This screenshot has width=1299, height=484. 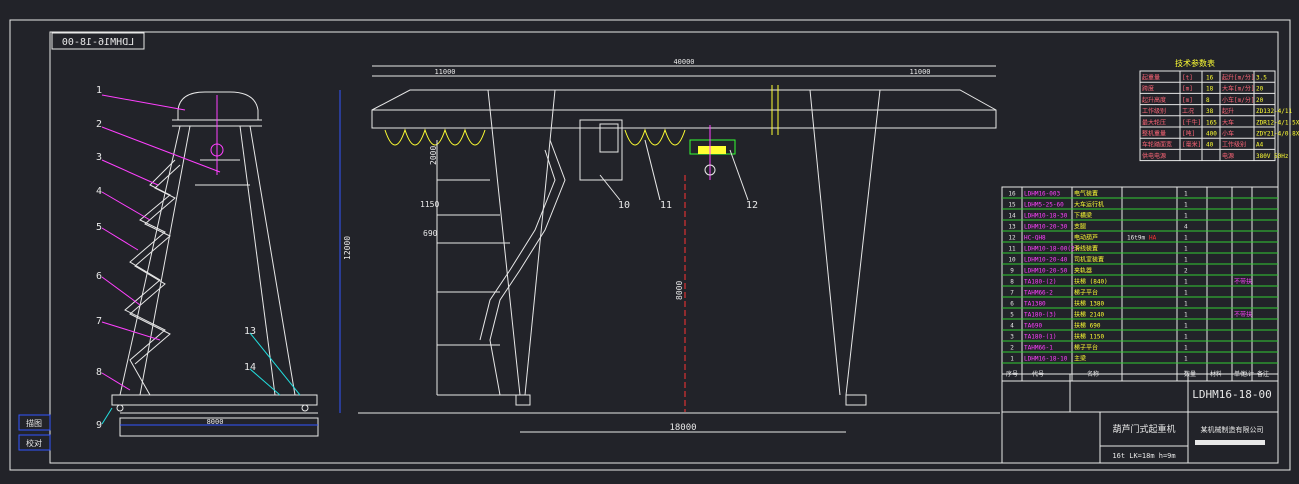 I want to click on bom-cell: TA1380, so click(x=1035, y=304).